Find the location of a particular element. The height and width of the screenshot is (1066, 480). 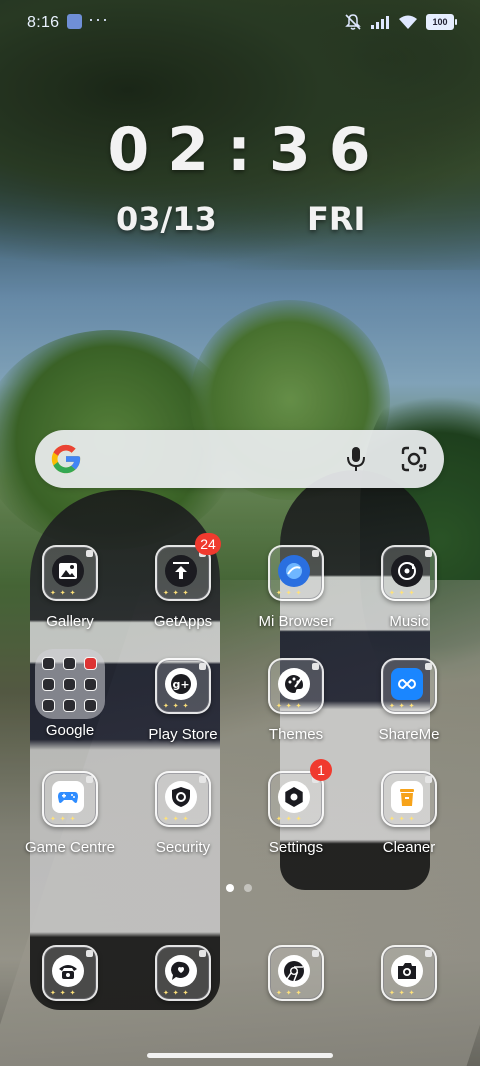

app-label: Game Centre is located at coordinates (70, 847).